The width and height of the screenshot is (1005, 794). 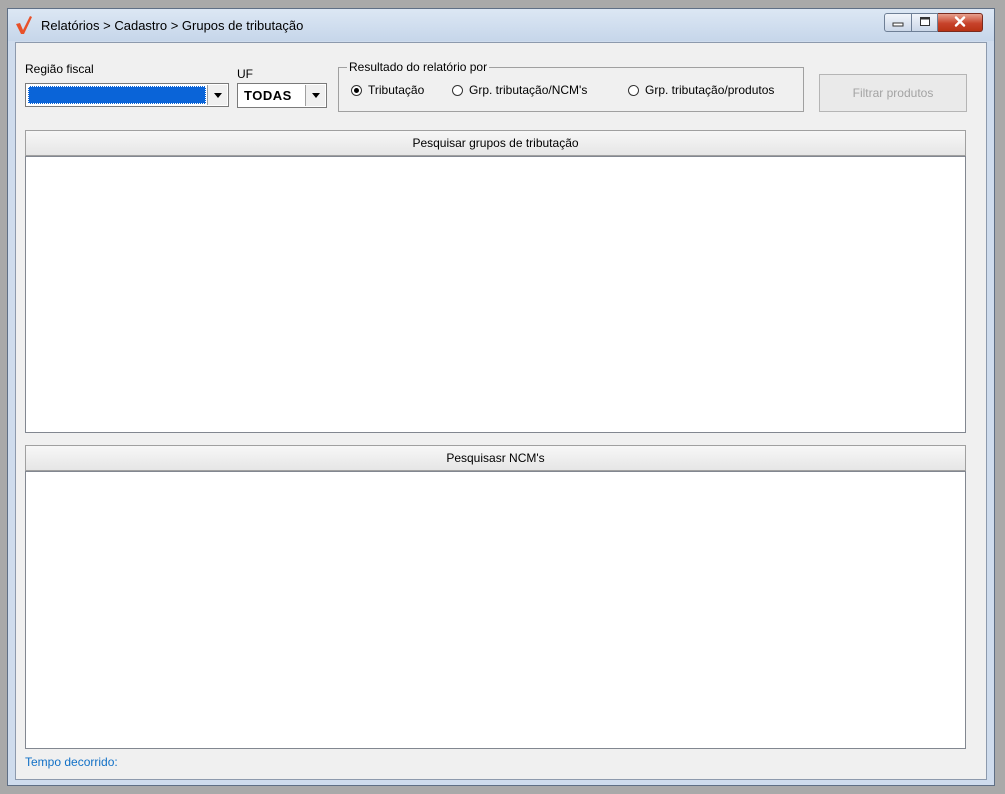 What do you see at coordinates (59, 69) in the screenshot?
I see `regiao-fiscal-label: Região fiscal` at bounding box center [59, 69].